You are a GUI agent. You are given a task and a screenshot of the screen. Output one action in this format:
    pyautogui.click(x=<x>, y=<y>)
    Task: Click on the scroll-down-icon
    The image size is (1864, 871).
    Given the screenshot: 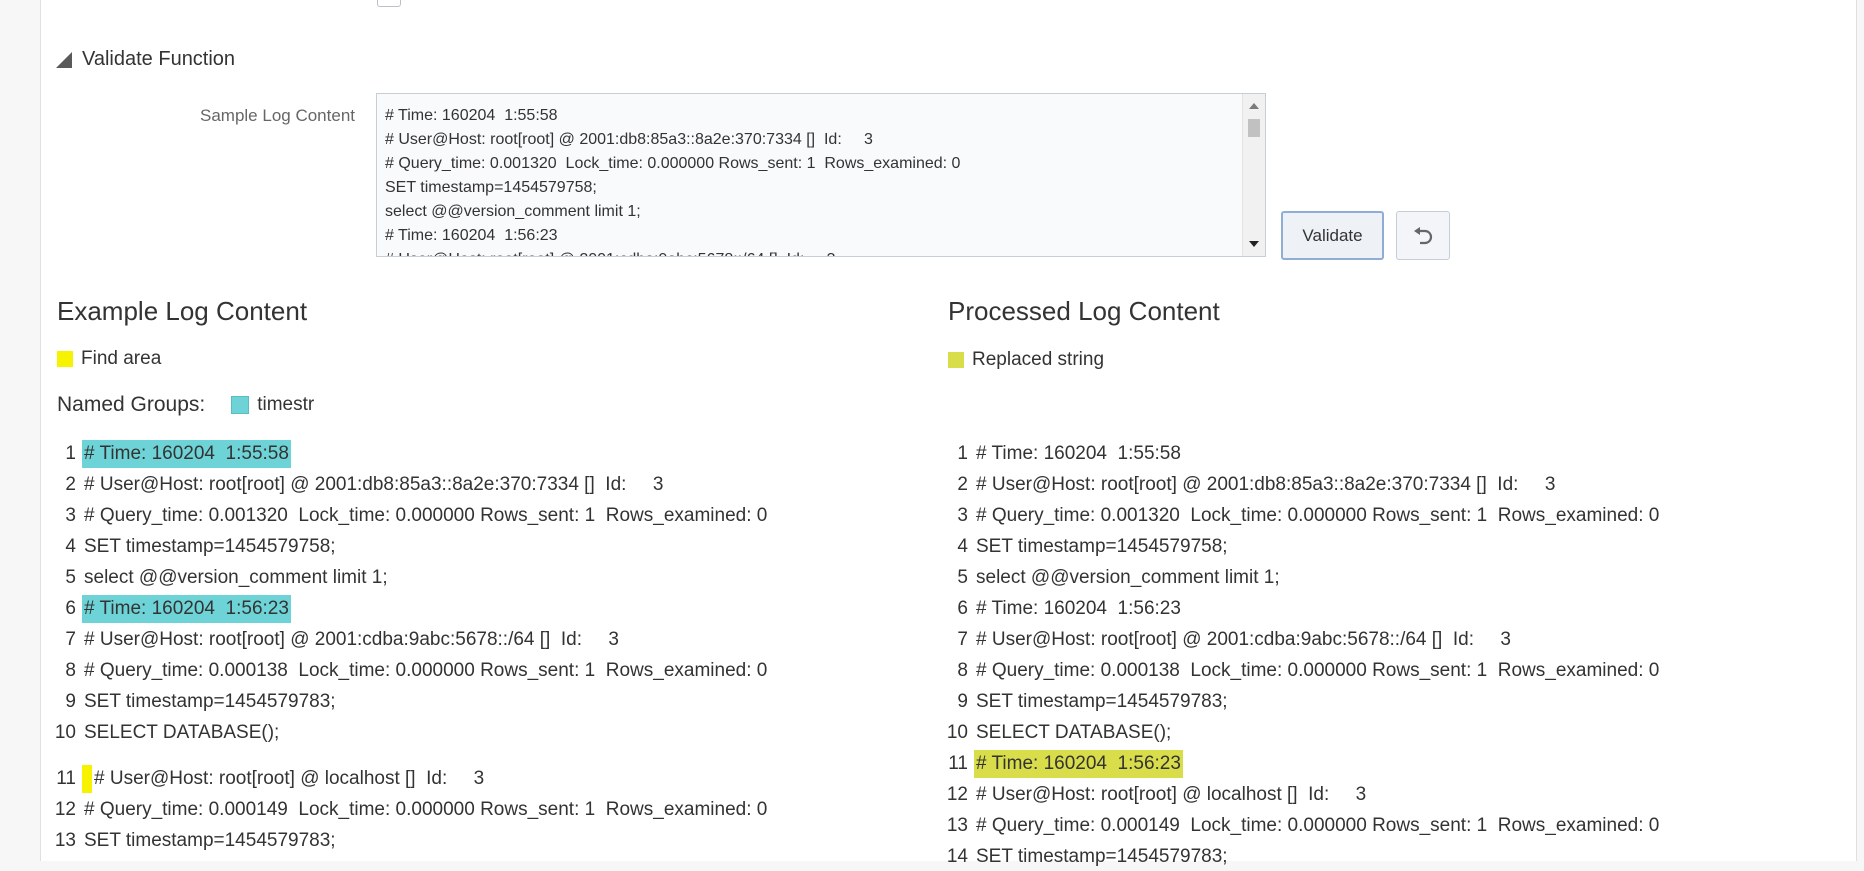 What is the action you would take?
    pyautogui.click(x=1254, y=244)
    